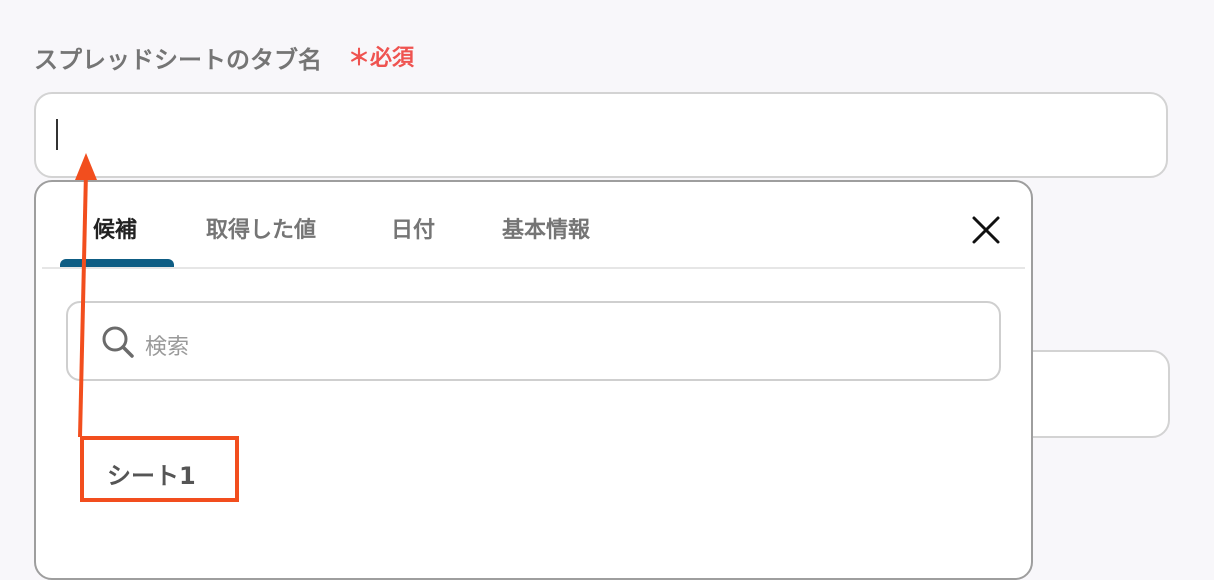 The height and width of the screenshot is (580, 1214). I want to click on text-caret, so click(57, 134).